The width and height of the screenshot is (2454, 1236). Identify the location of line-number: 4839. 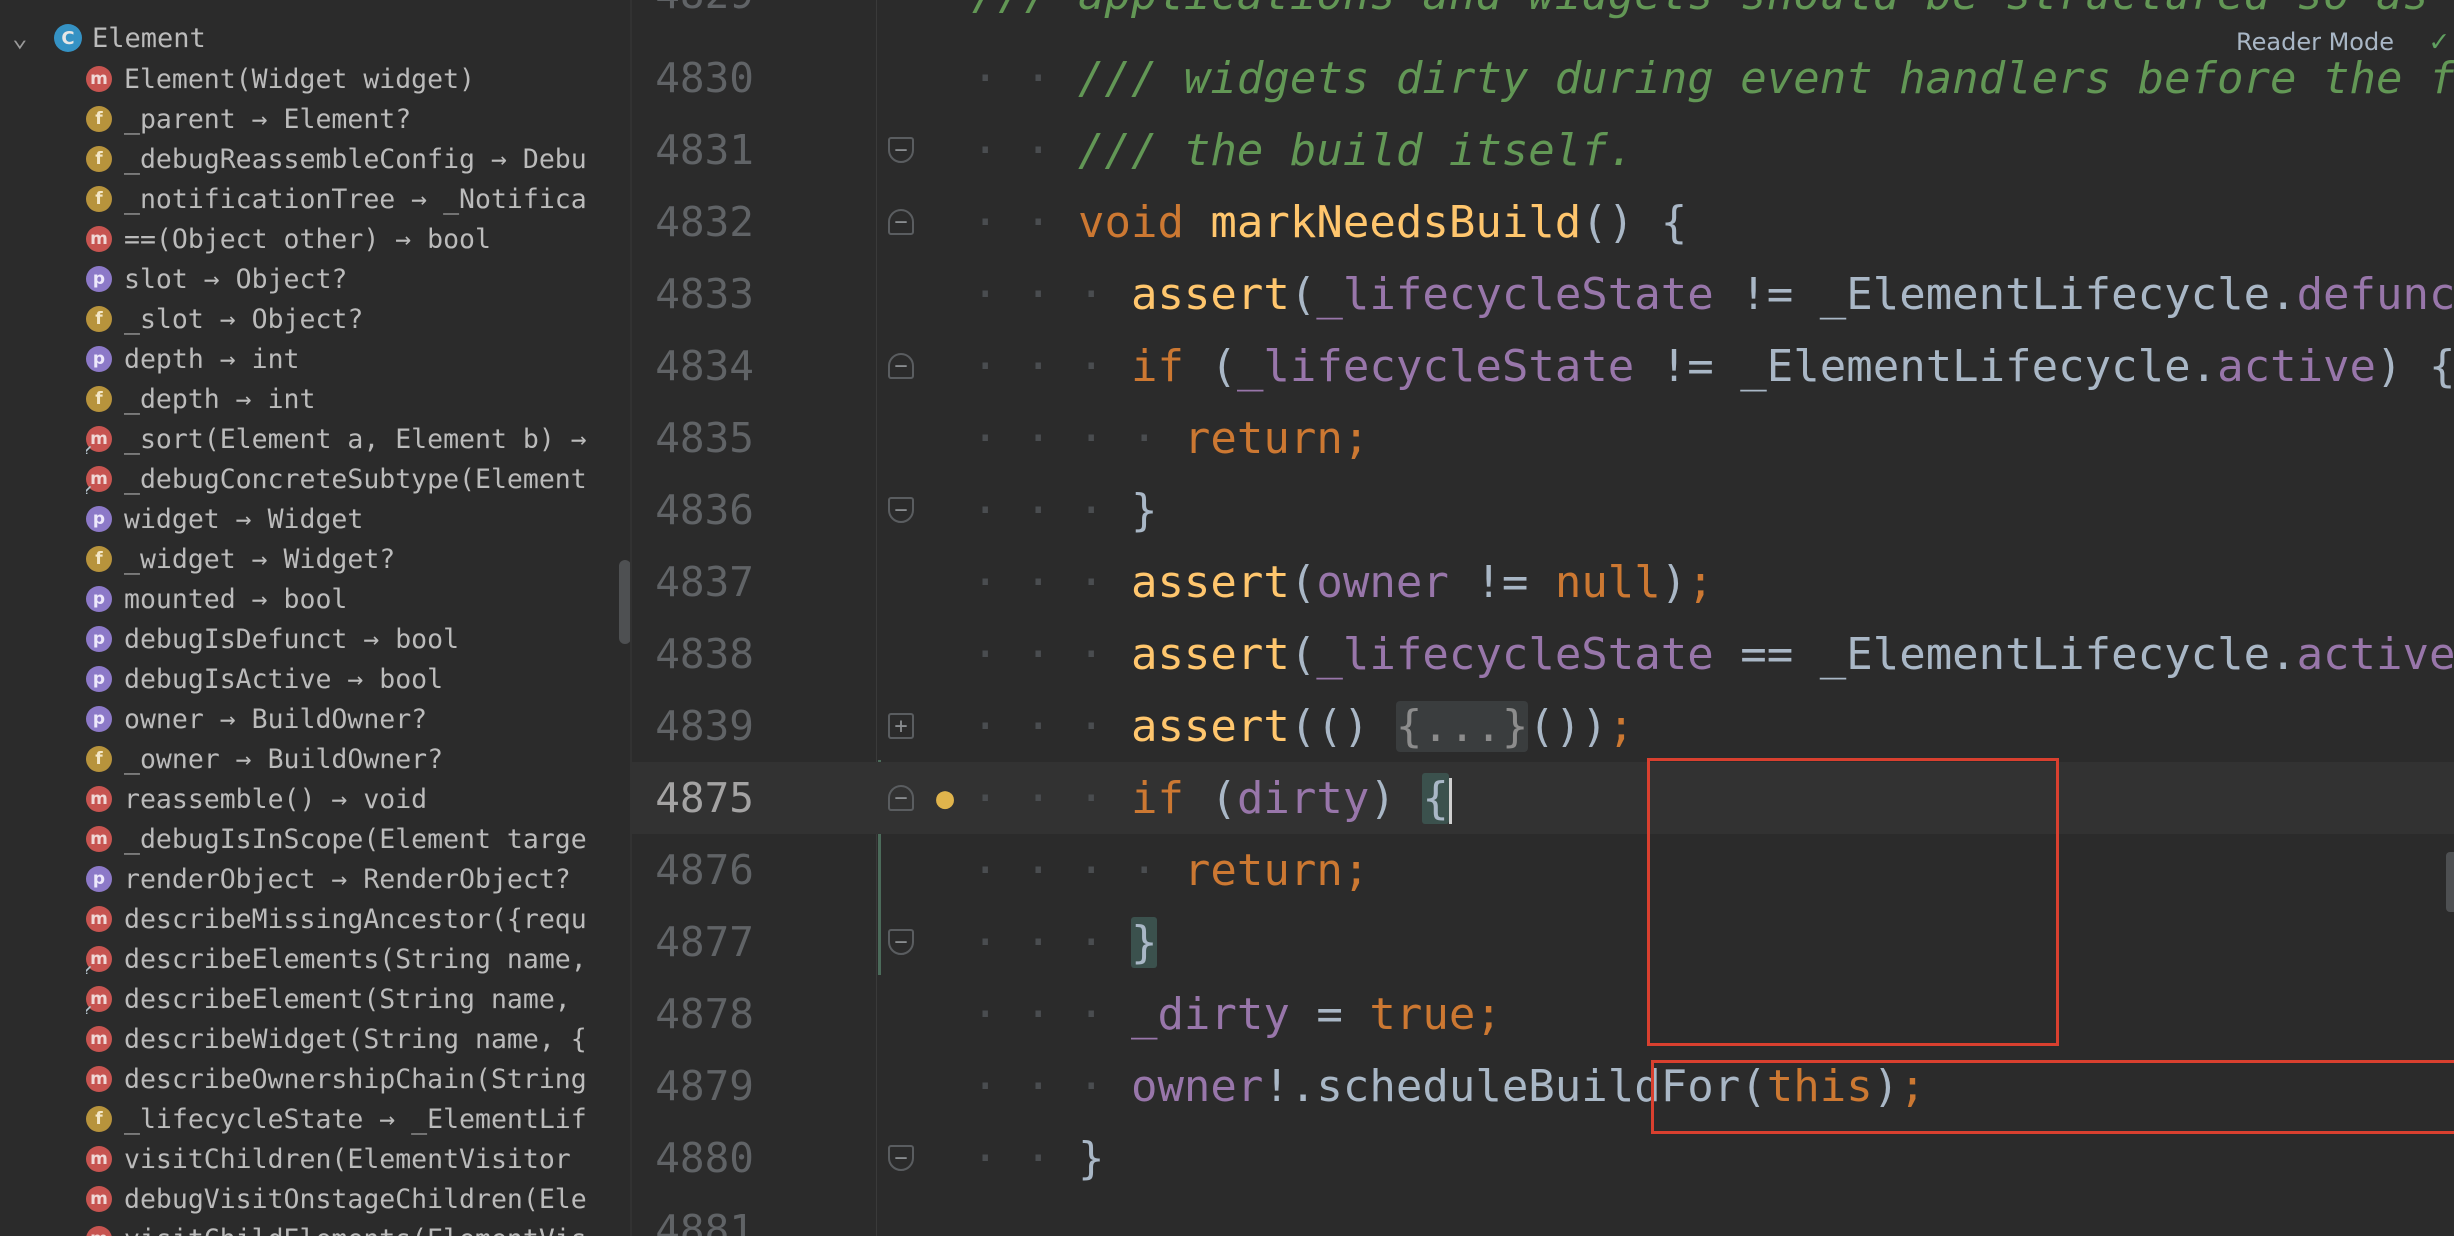
(694, 726).